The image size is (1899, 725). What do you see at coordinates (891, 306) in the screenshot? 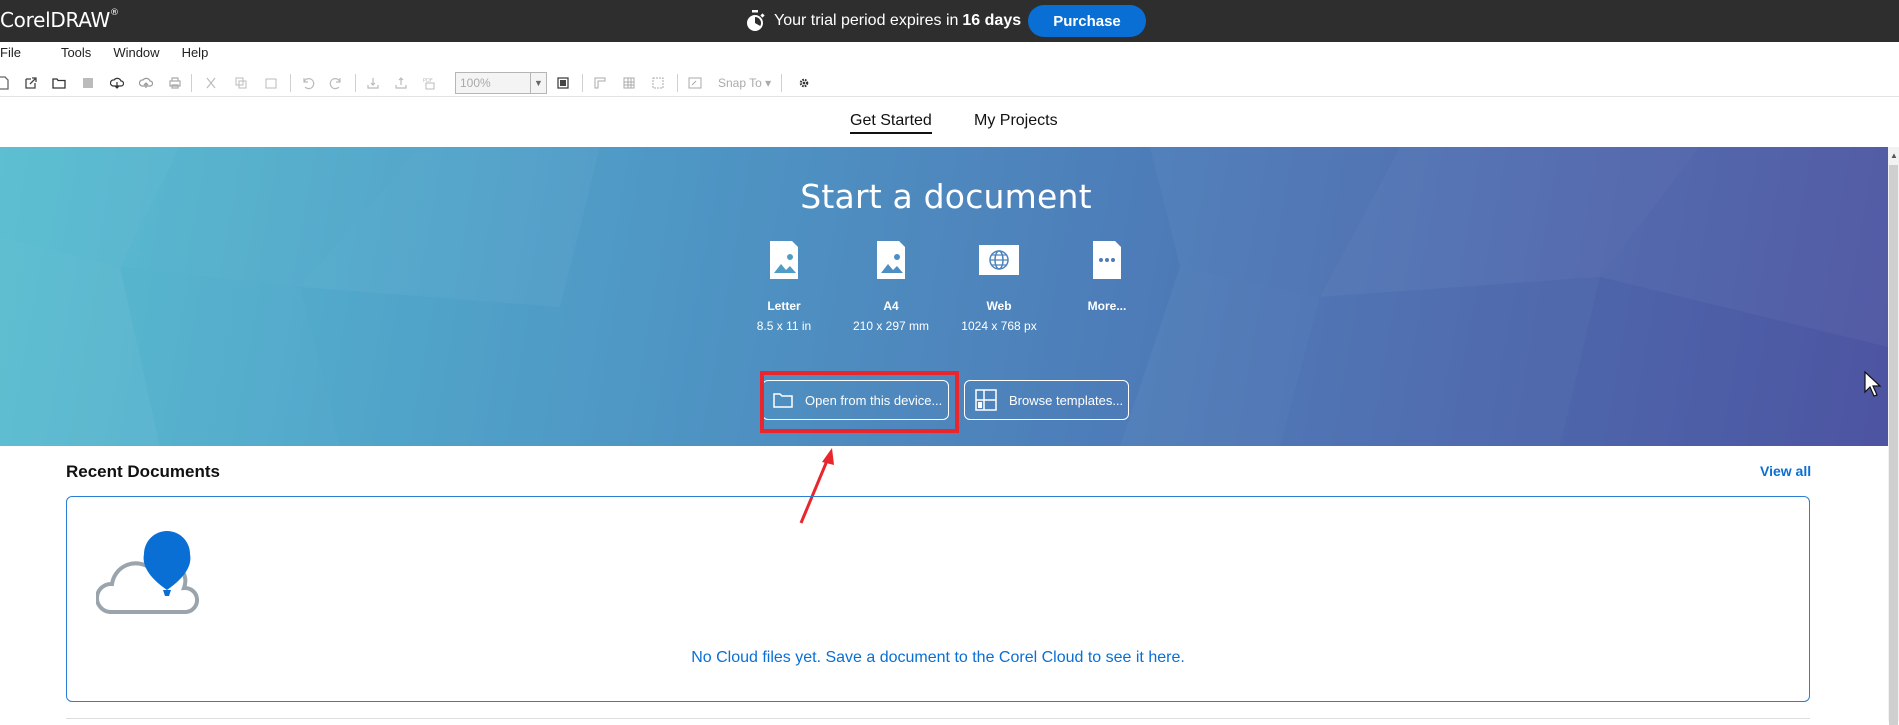
I see `doc-option-name: A4` at bounding box center [891, 306].